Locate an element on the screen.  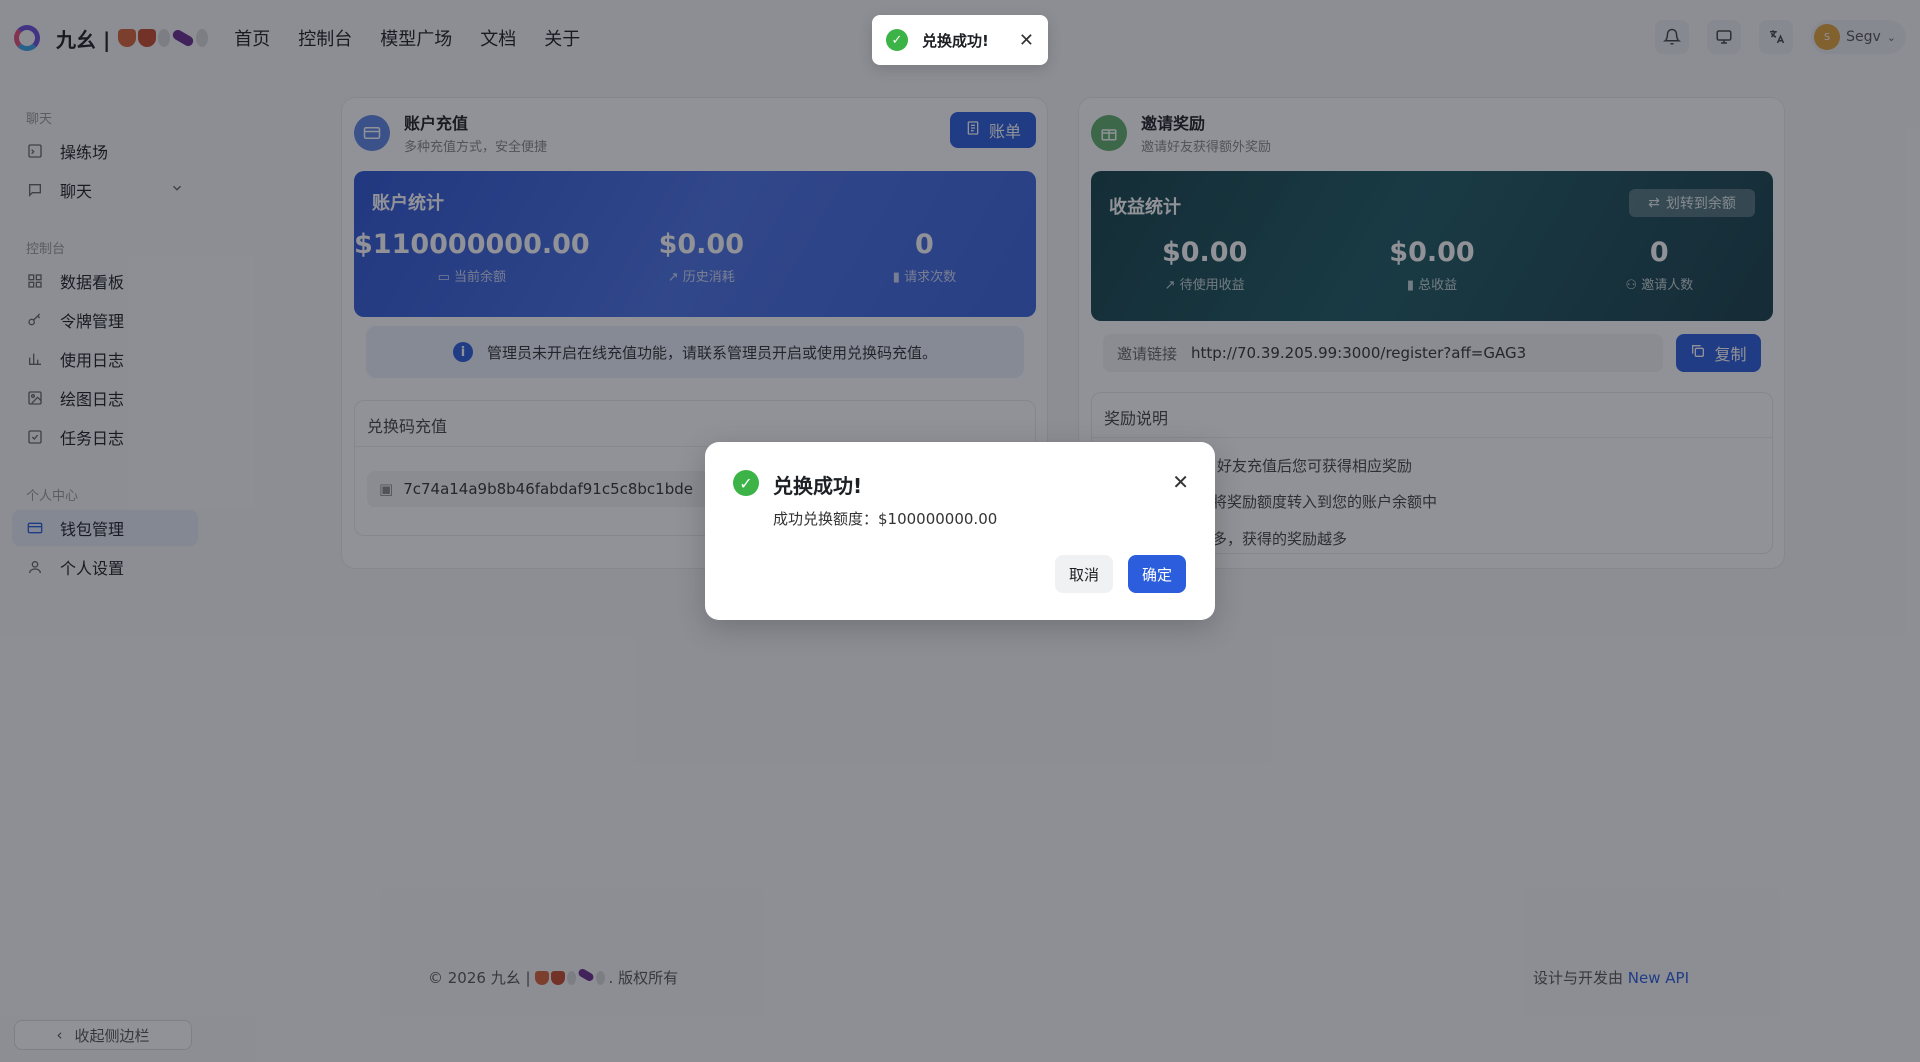
cancel-button: 取消 is located at coordinates (1084, 574).